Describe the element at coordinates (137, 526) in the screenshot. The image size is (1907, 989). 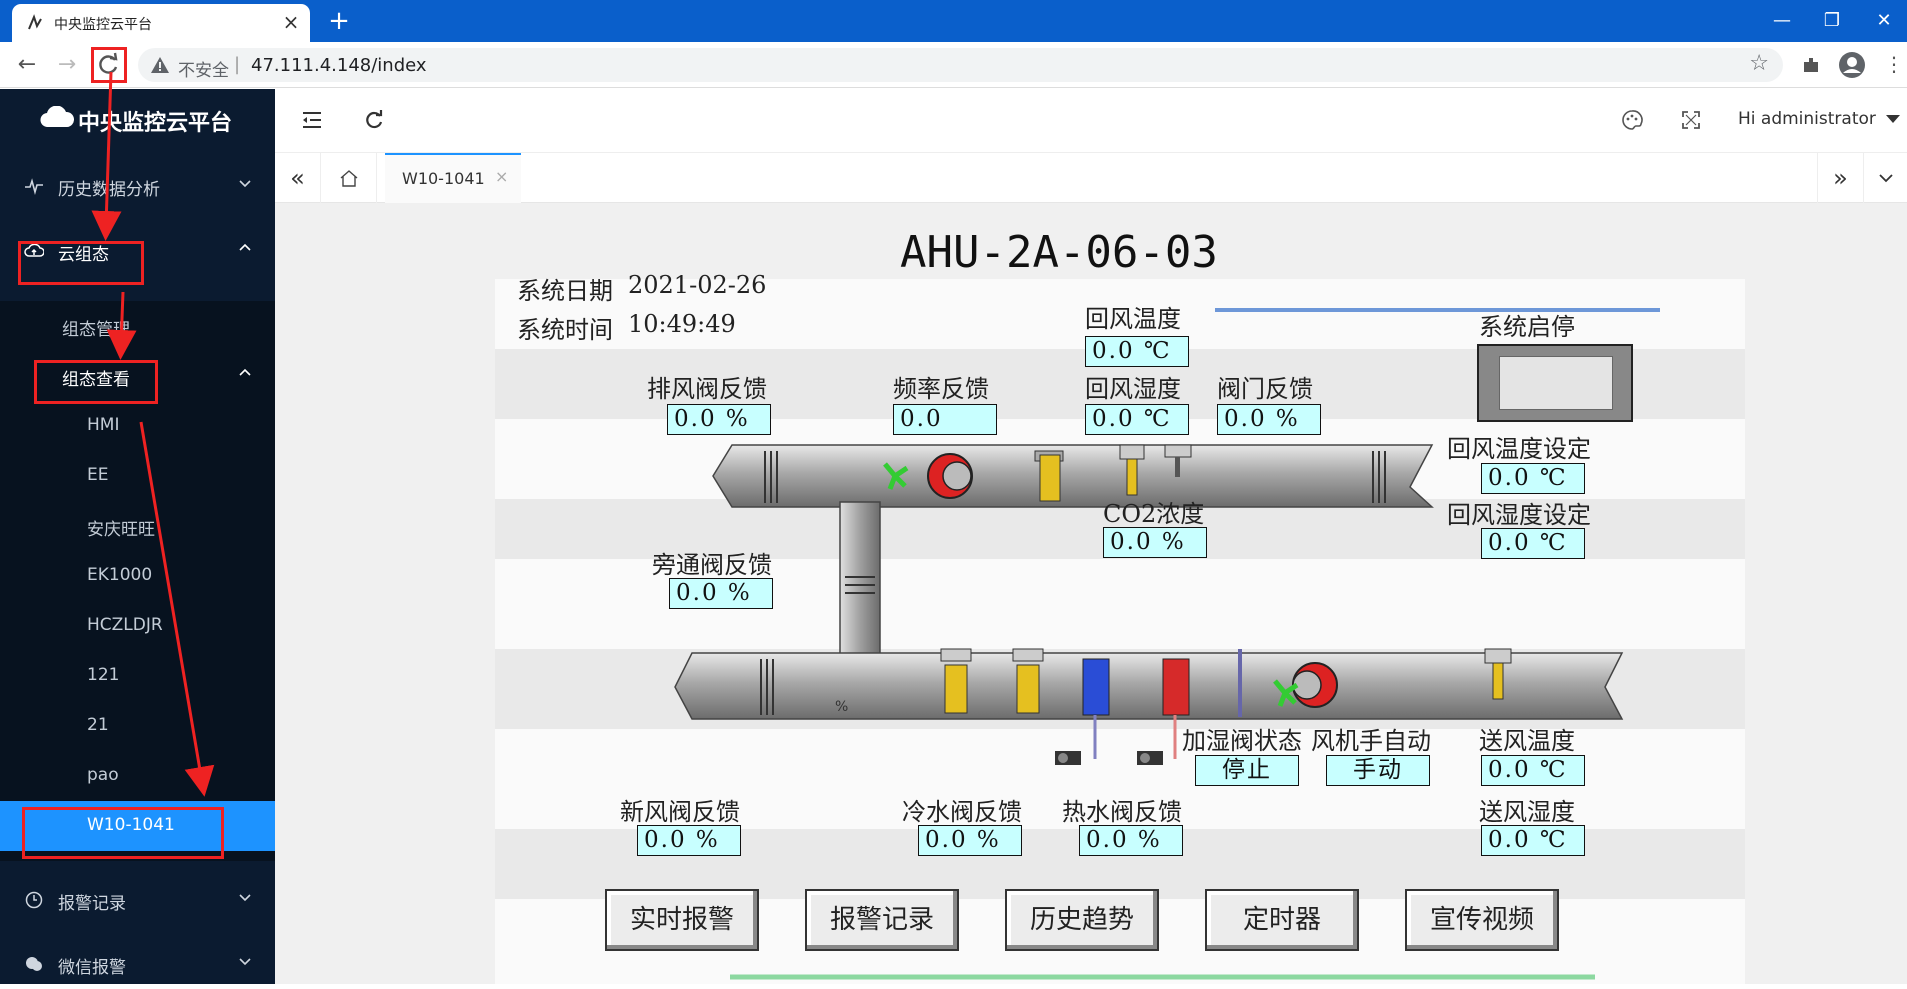
I see `sidebar-item-anqing: 安庆旺旺` at that location.